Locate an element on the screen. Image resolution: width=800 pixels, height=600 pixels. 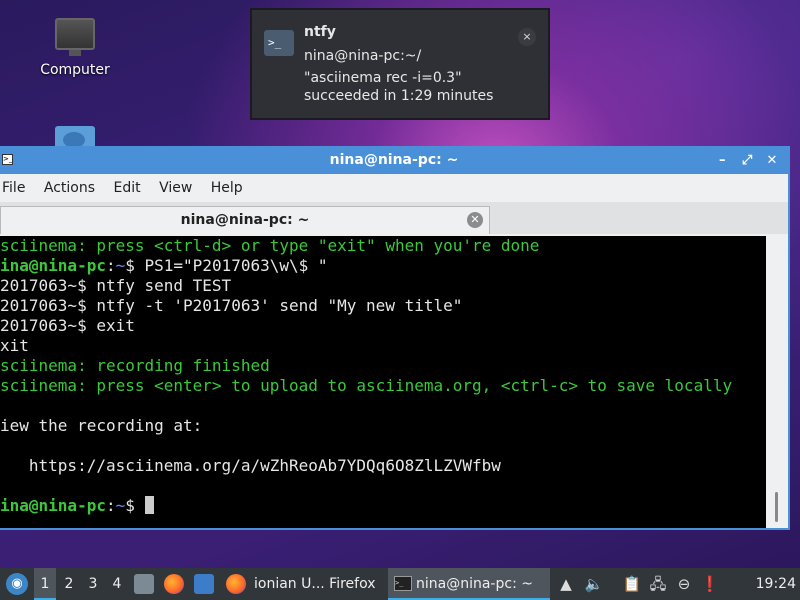
menubar: File Actions Edit View Help is located at coordinates (394, 188).